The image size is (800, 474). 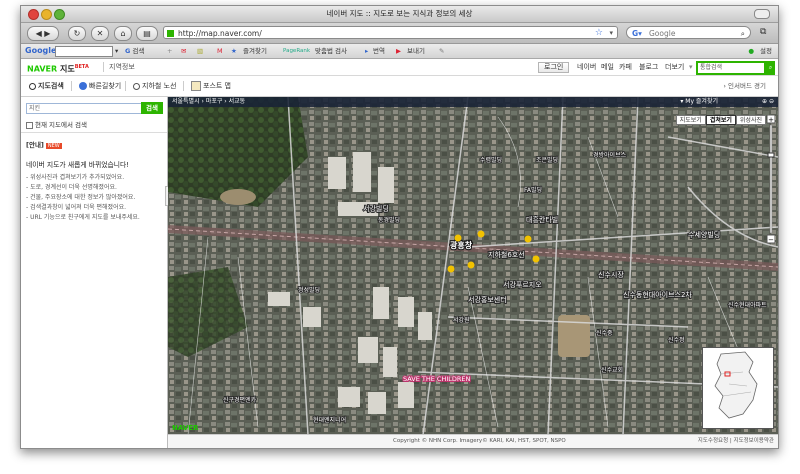 I want to click on checkbox-icon, so click(x=29, y=125).